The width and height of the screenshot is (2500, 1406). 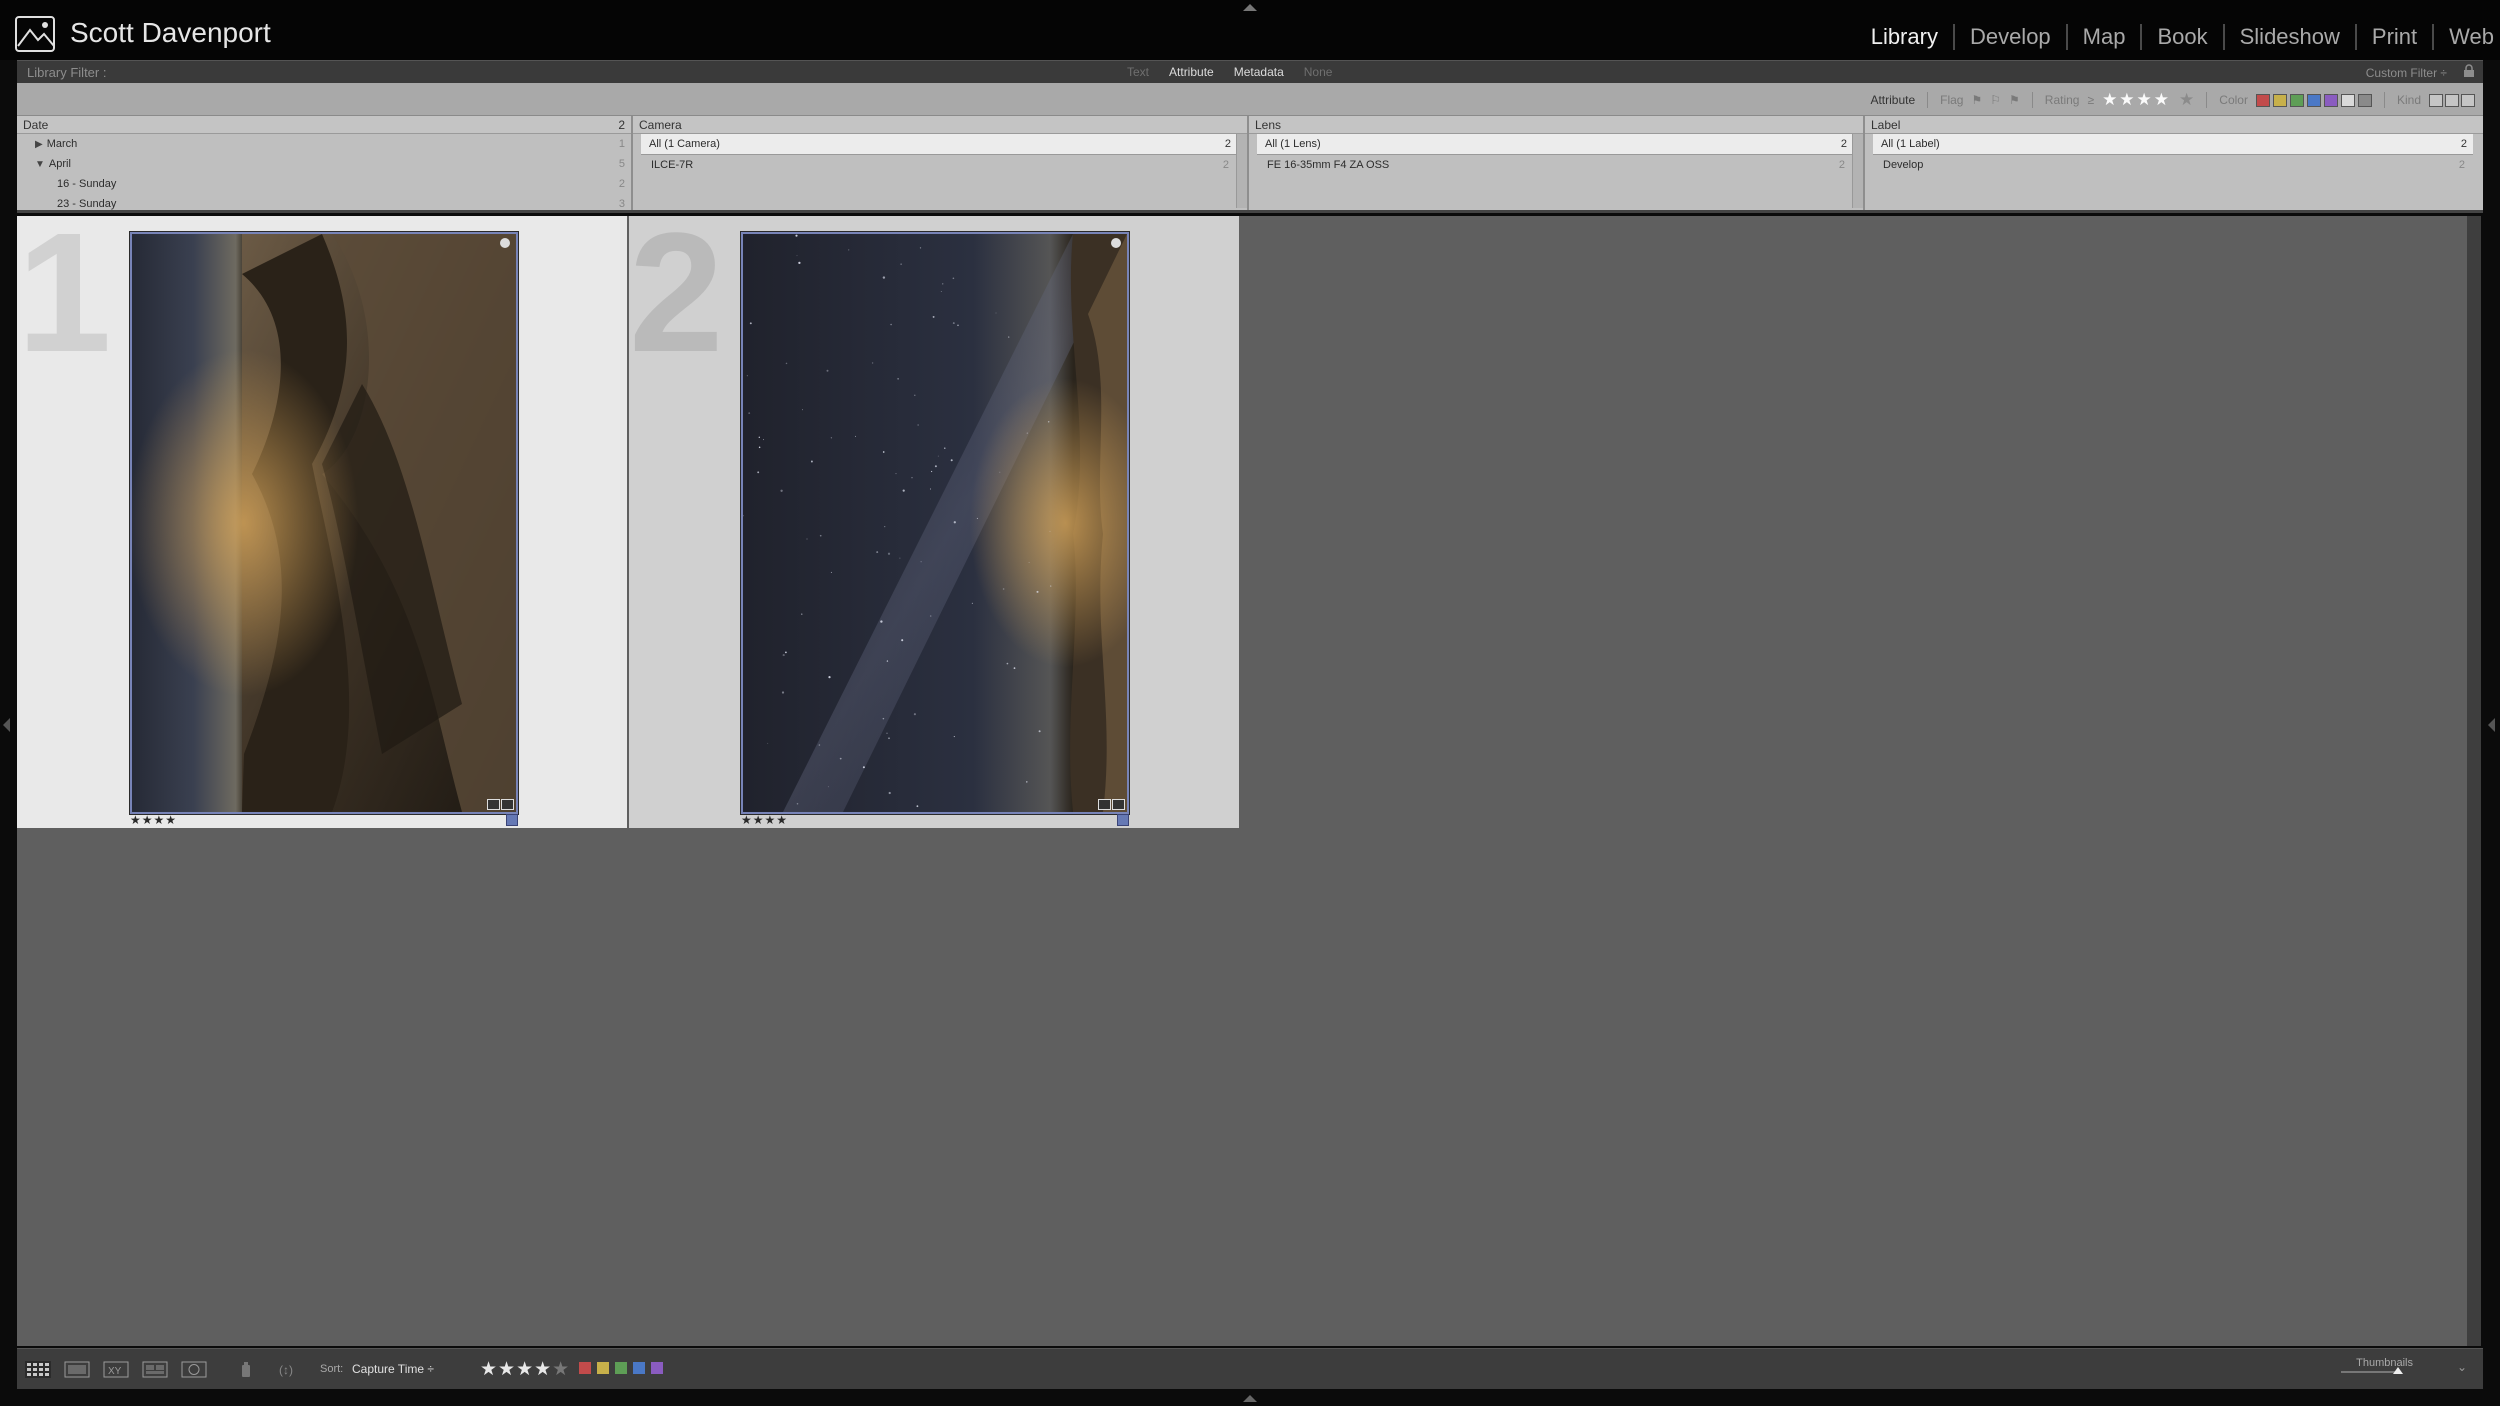 I want to click on column-header-lens: Lens, so click(x=1556, y=125).